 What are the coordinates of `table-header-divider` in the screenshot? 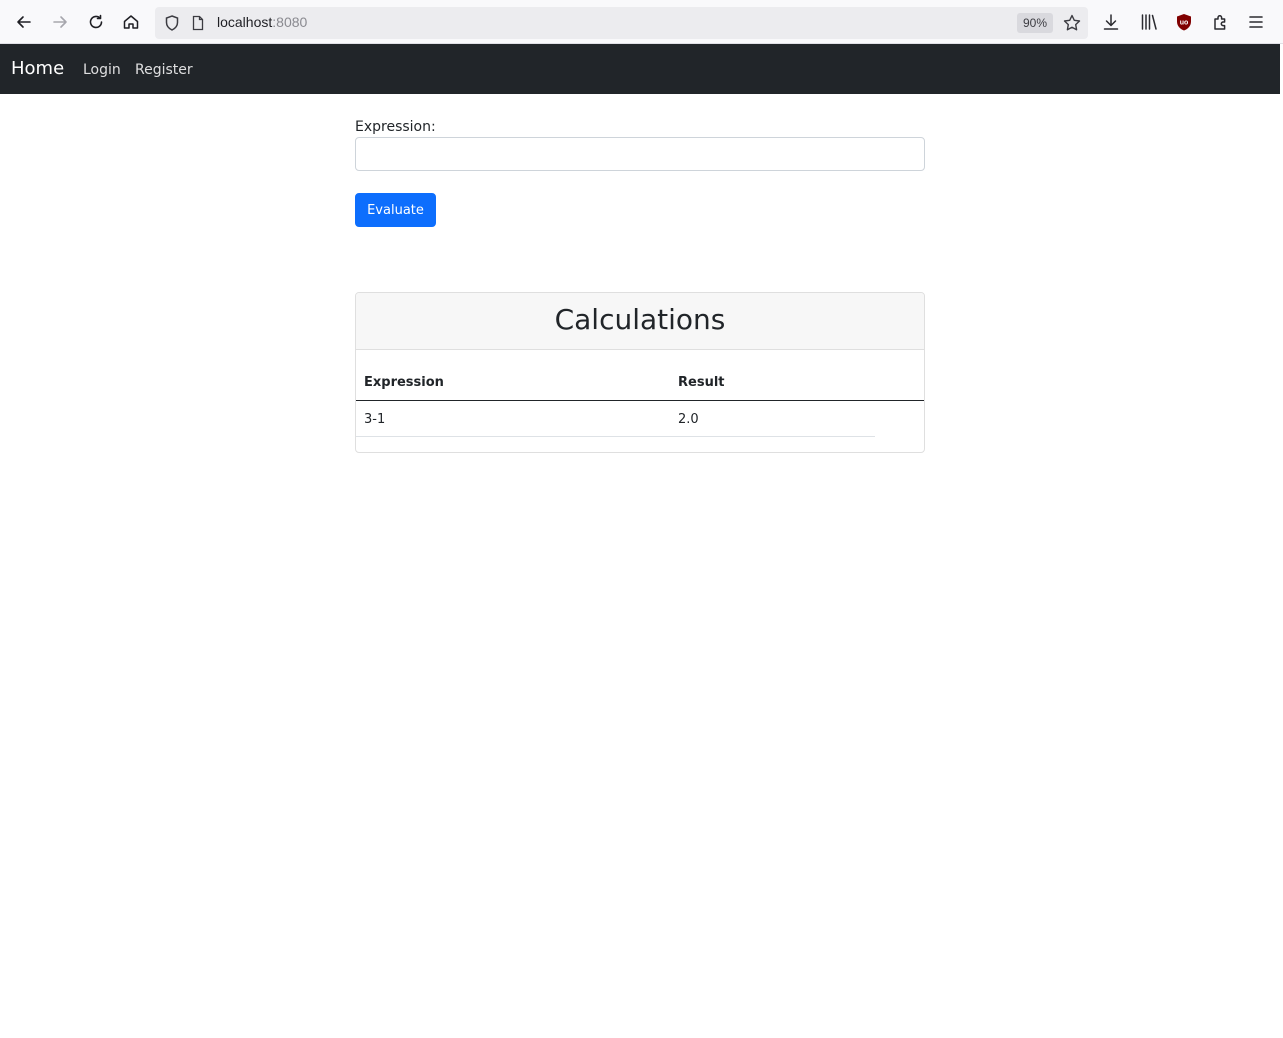 It's located at (640, 400).